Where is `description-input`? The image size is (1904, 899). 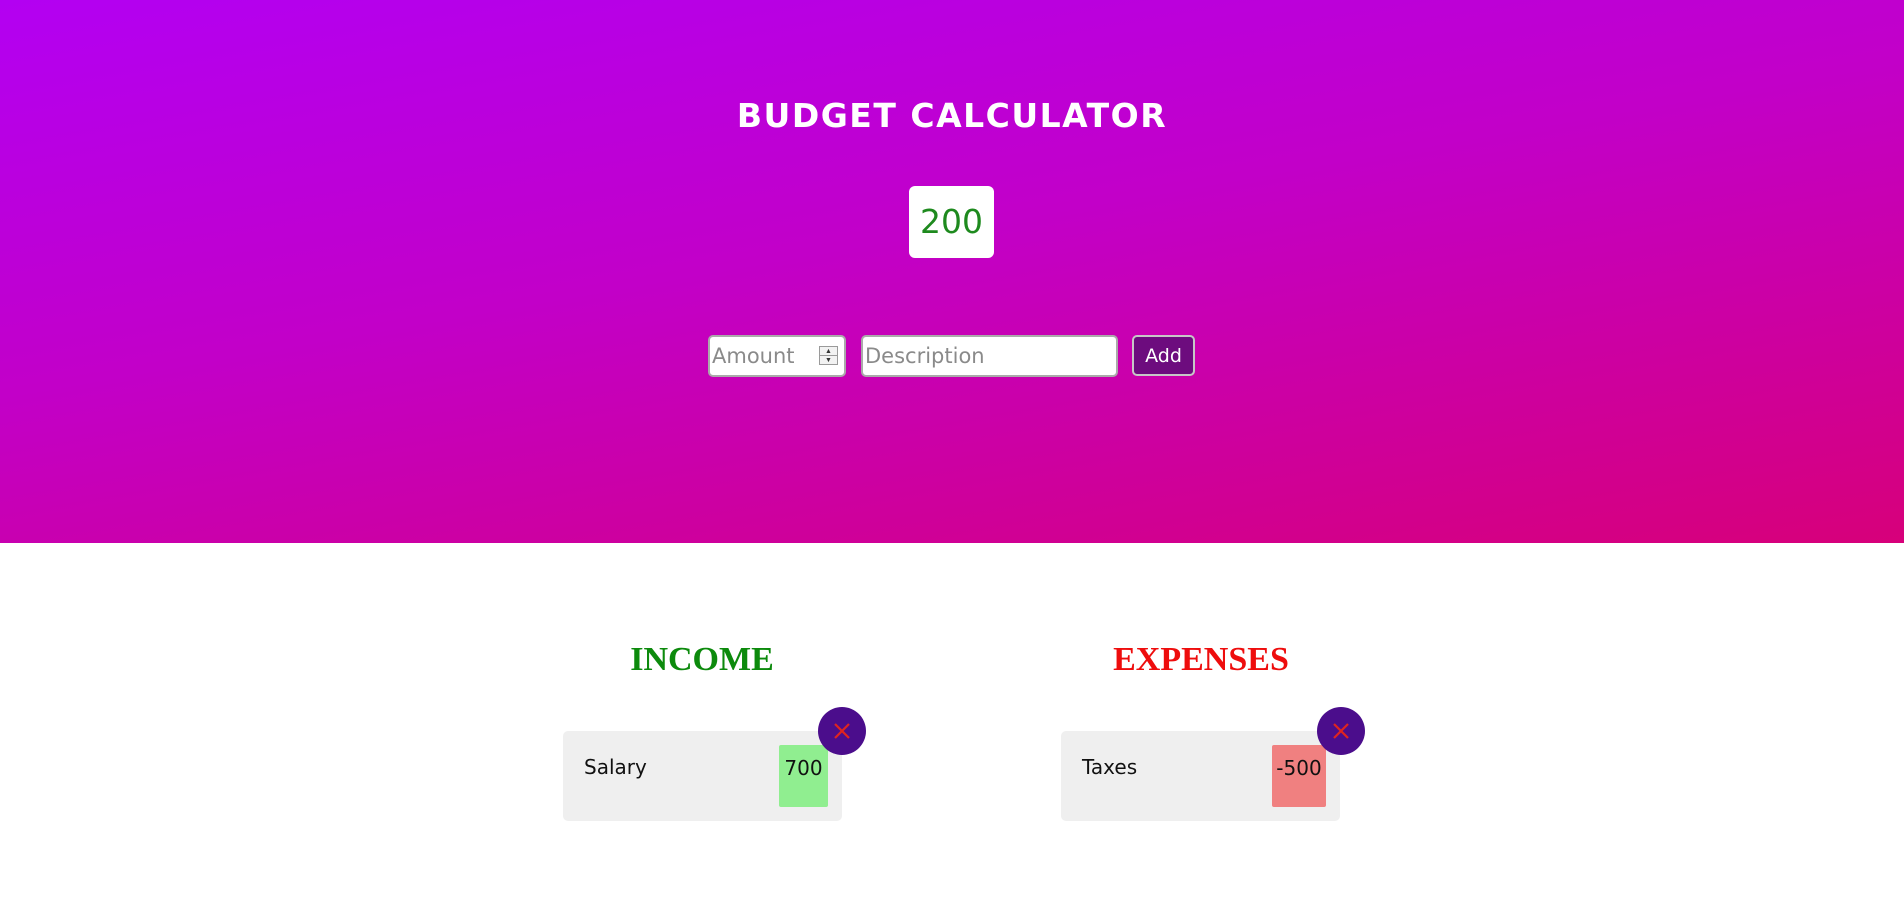 description-input is located at coordinates (989, 356).